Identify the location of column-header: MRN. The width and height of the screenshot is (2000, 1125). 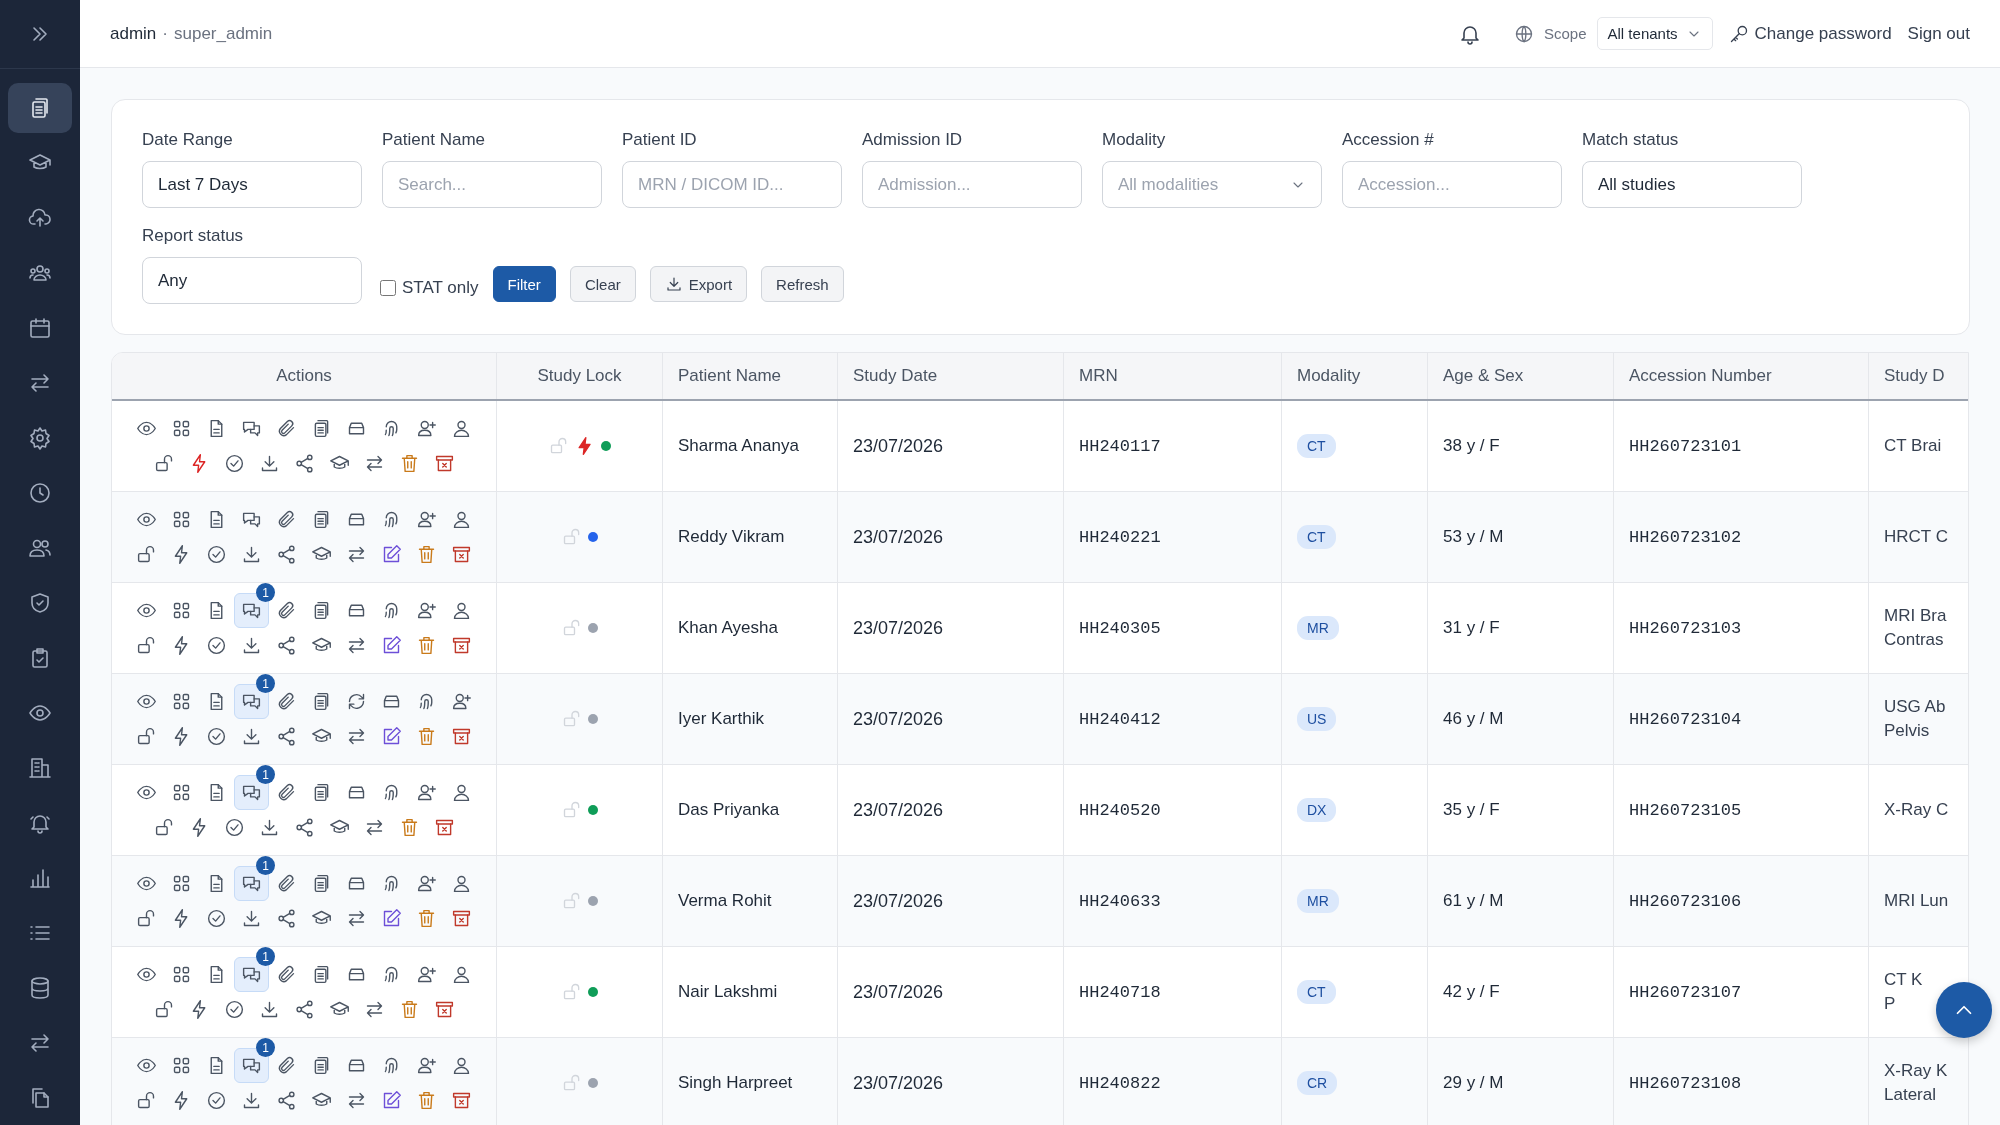
(1173, 376).